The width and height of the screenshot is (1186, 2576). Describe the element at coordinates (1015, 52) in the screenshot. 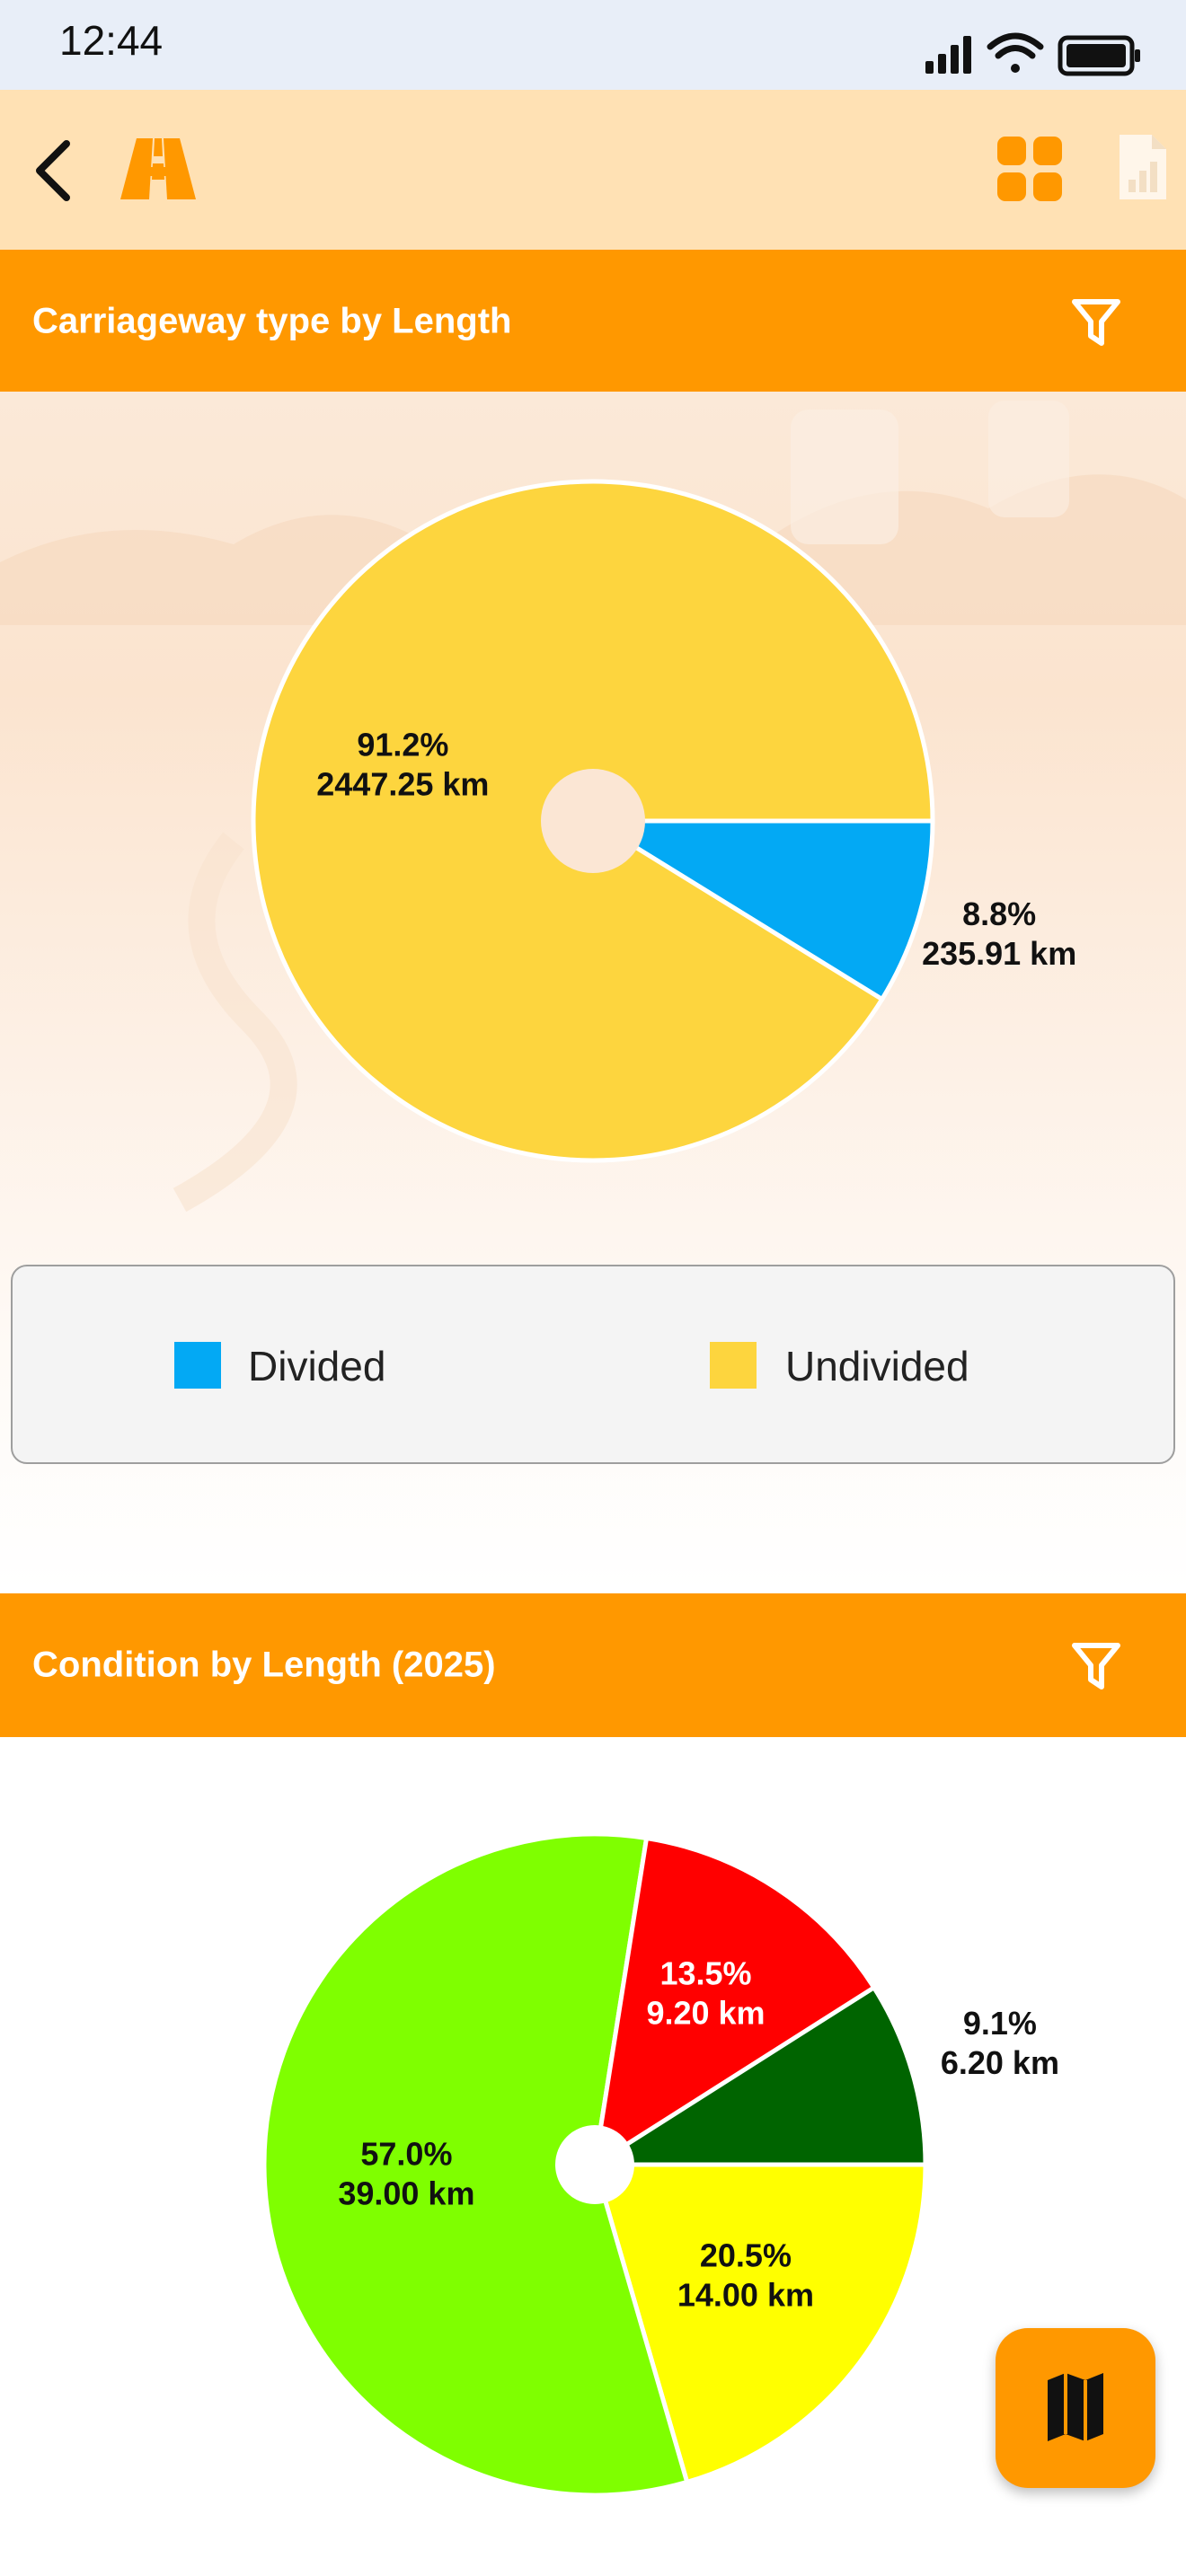

I see `wifi-icon` at that location.